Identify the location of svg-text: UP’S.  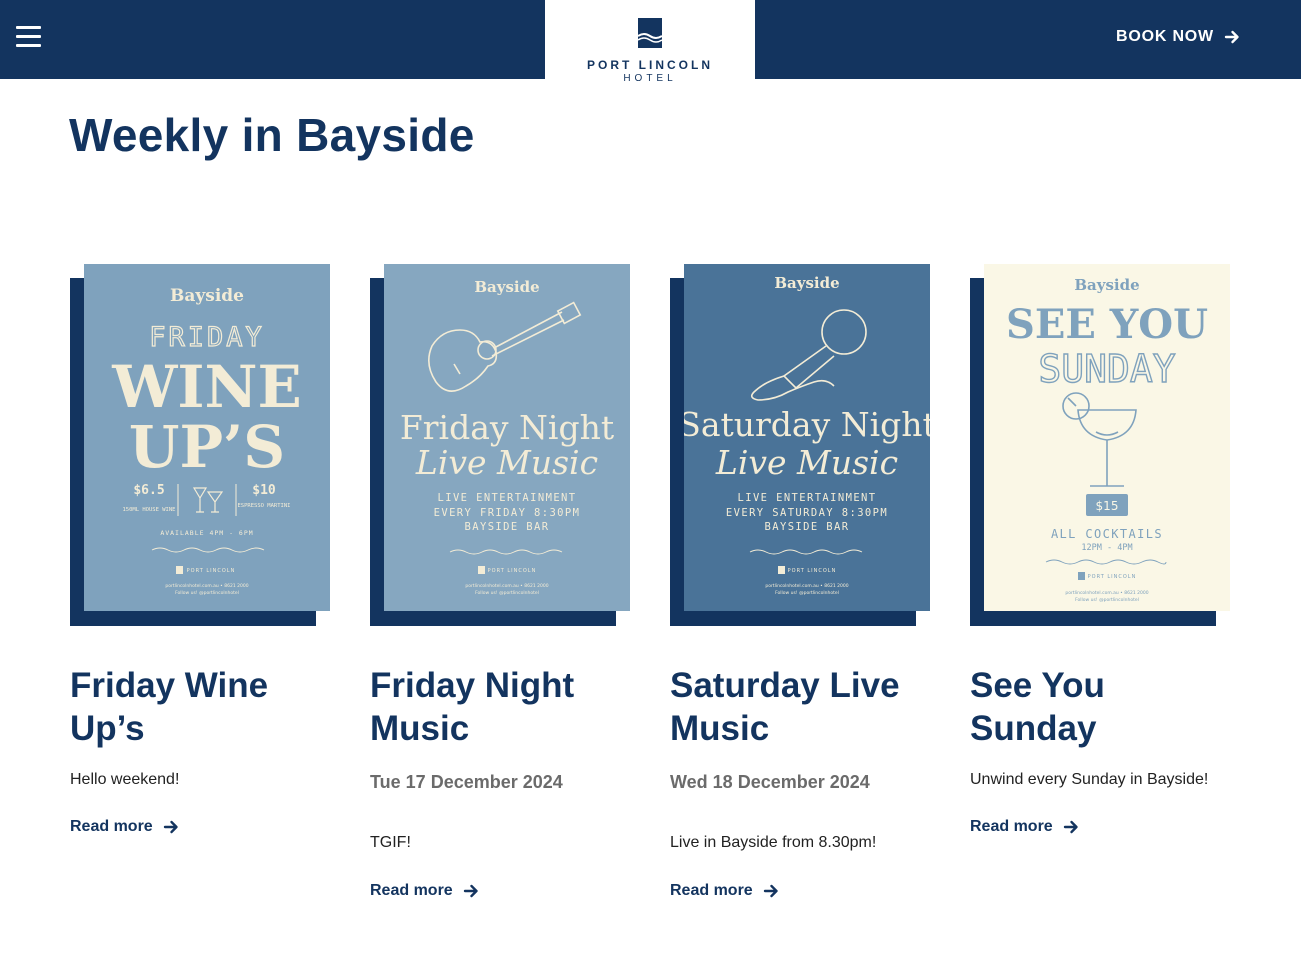
(207, 447).